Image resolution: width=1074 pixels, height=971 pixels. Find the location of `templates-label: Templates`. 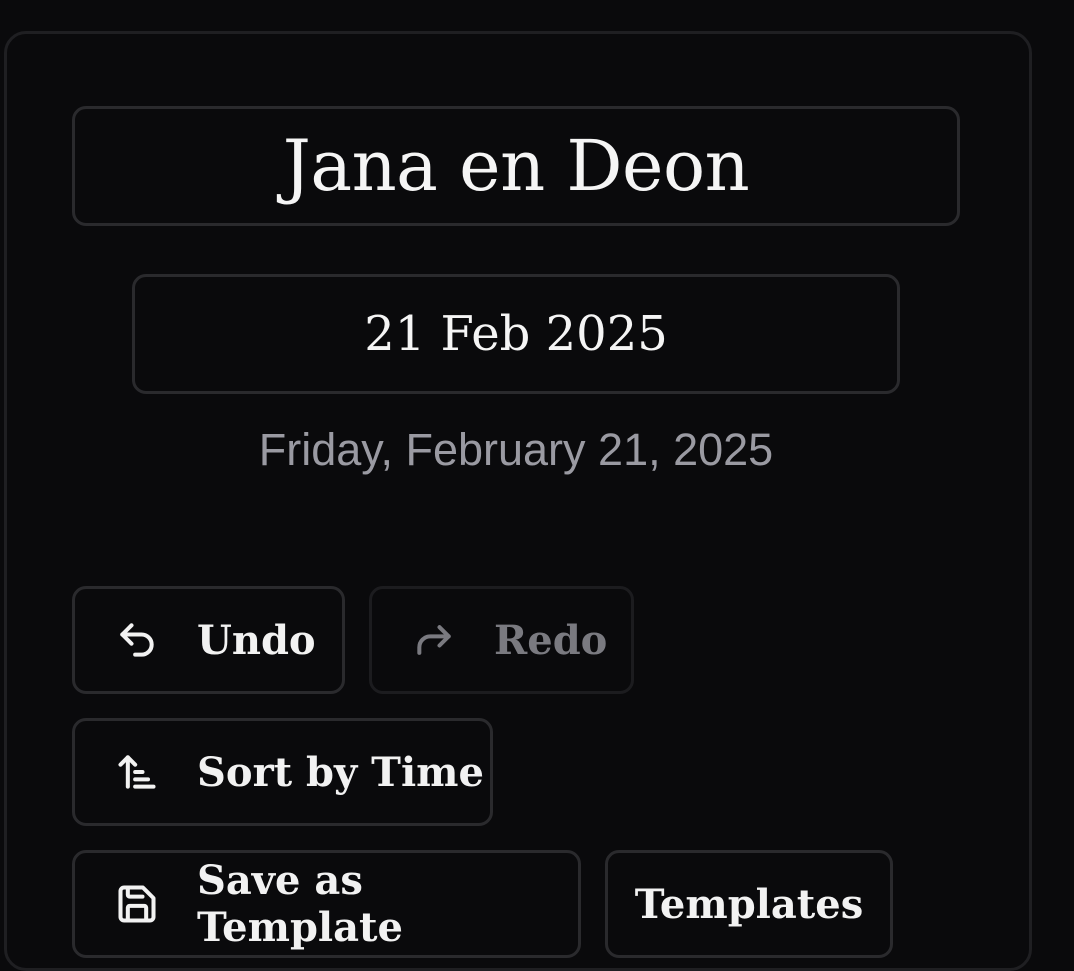

templates-label: Templates is located at coordinates (749, 904).